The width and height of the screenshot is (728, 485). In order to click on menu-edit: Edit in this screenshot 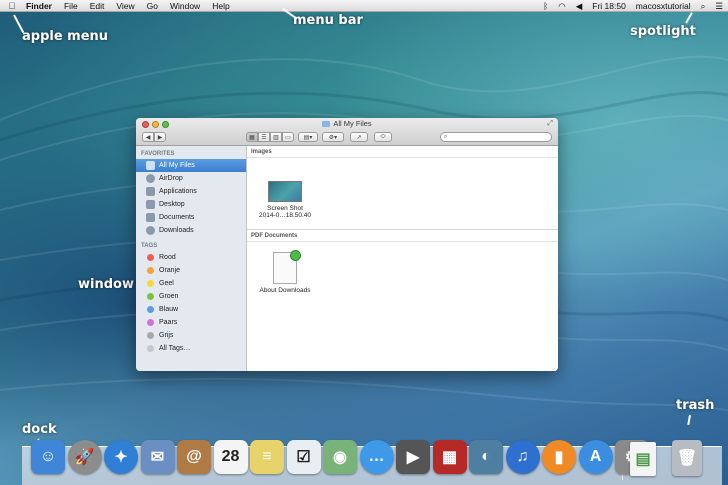, I will do `click(97, 6)`.